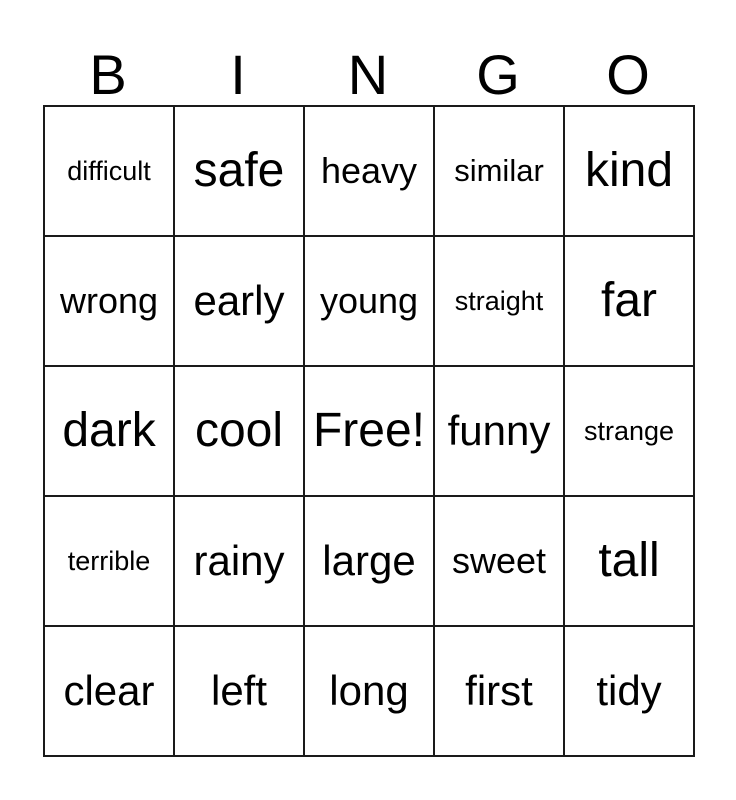 This screenshot has width=736, height=800. I want to click on bingo-cell-o4: tall, so click(630, 562).